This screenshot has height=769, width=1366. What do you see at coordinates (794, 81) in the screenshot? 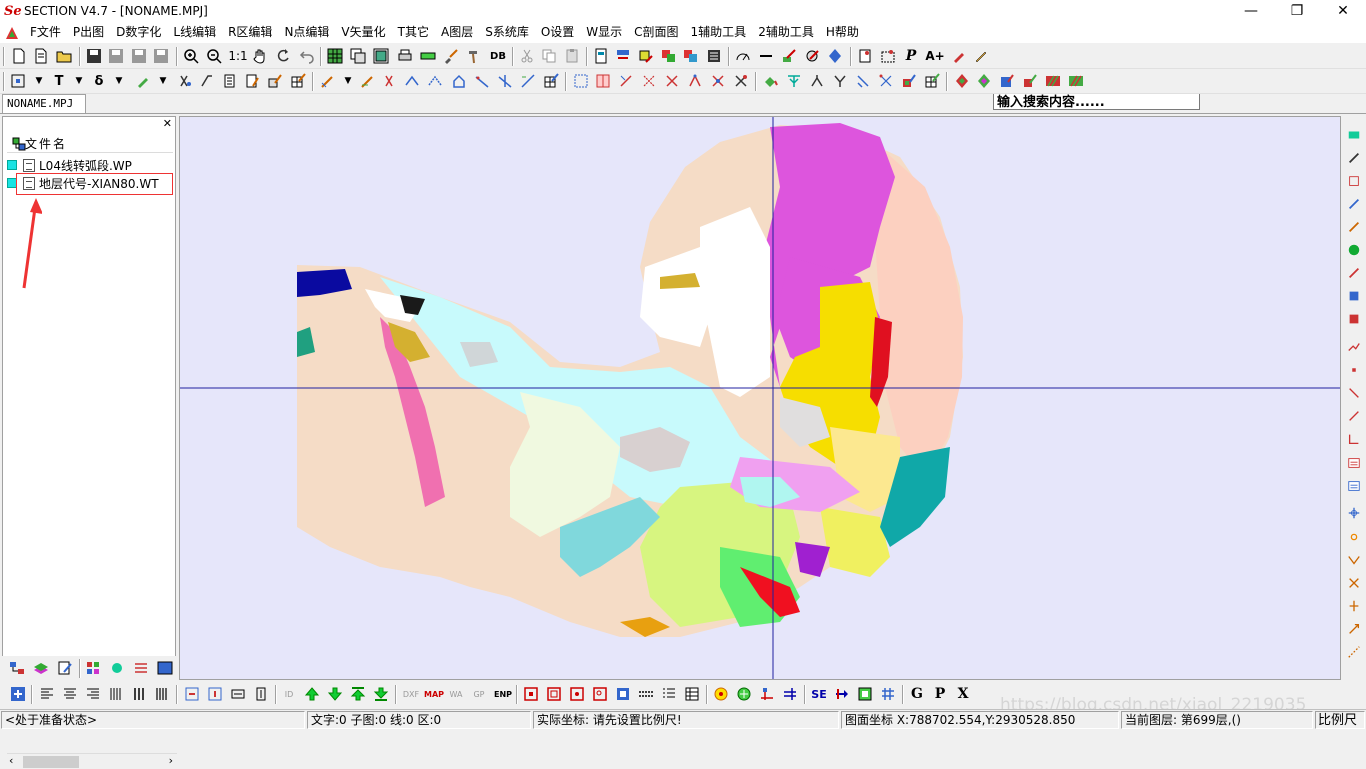
I see `tree-tool-icon` at bounding box center [794, 81].